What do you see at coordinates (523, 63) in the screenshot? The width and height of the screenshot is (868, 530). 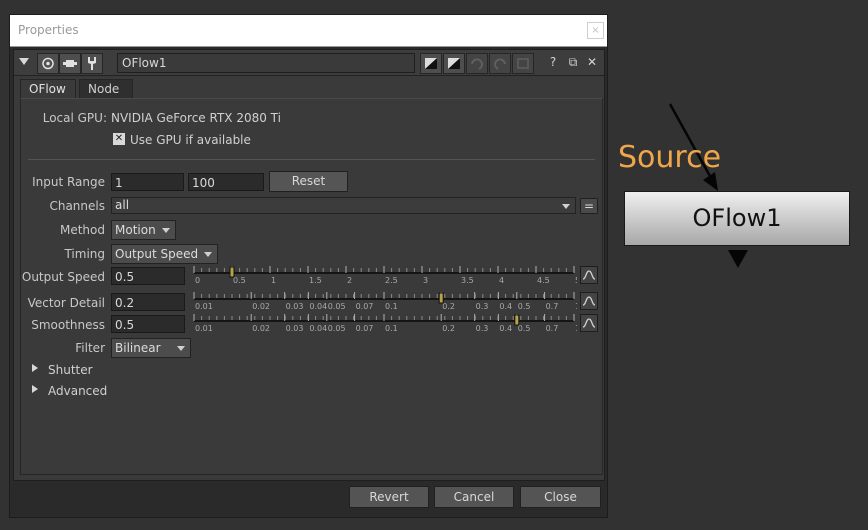 I see `revert-knobs-icon` at bounding box center [523, 63].